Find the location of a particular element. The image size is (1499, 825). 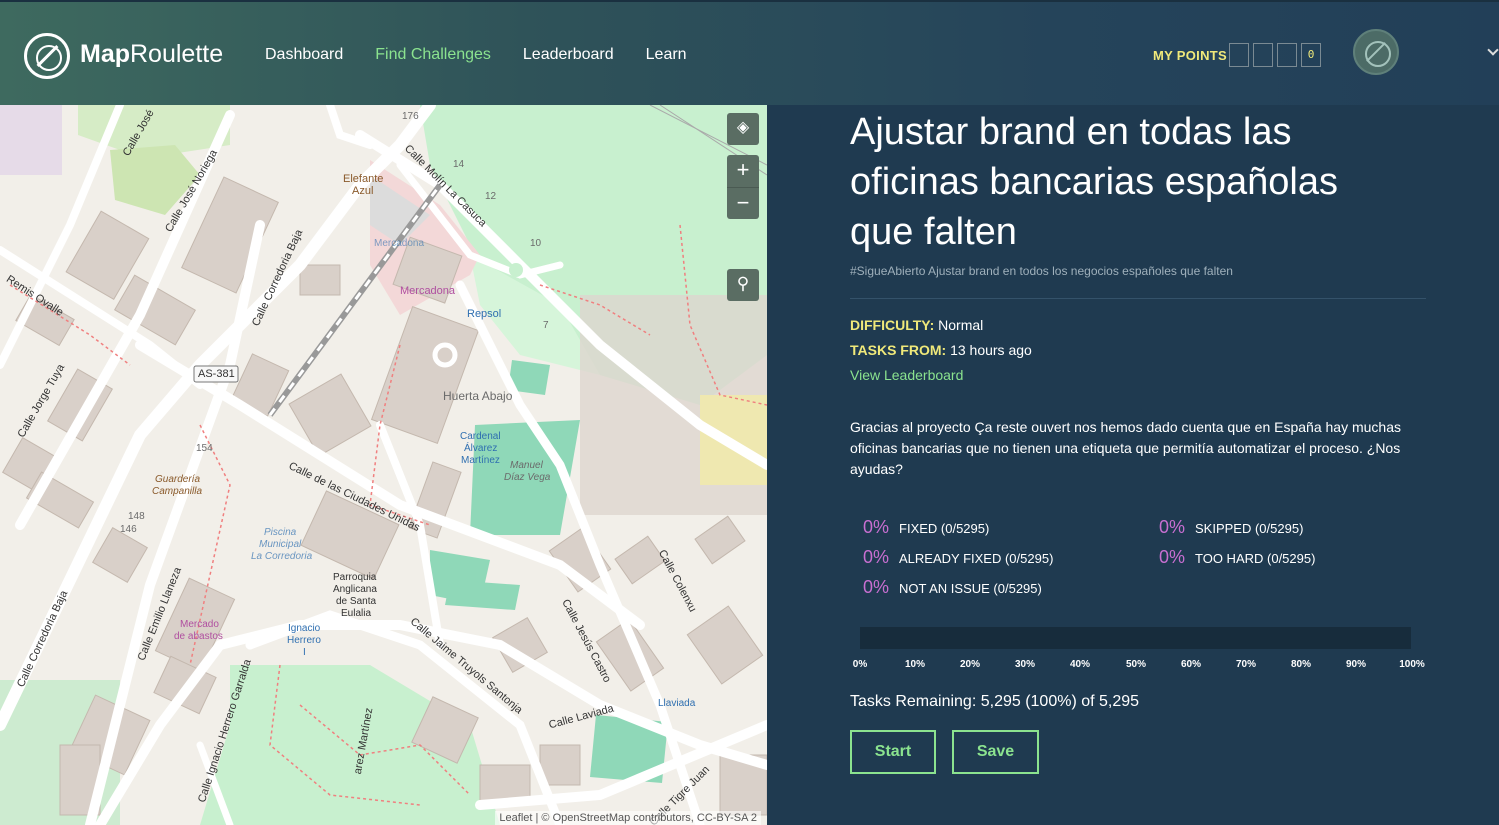

difficulty-label: DIFFICULTY: is located at coordinates (892, 325).